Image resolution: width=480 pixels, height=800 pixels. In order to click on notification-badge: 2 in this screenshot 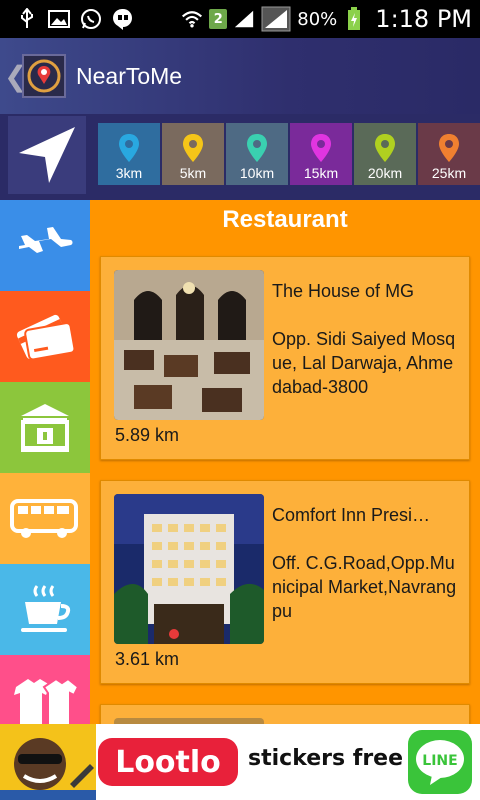, I will do `click(218, 19)`.